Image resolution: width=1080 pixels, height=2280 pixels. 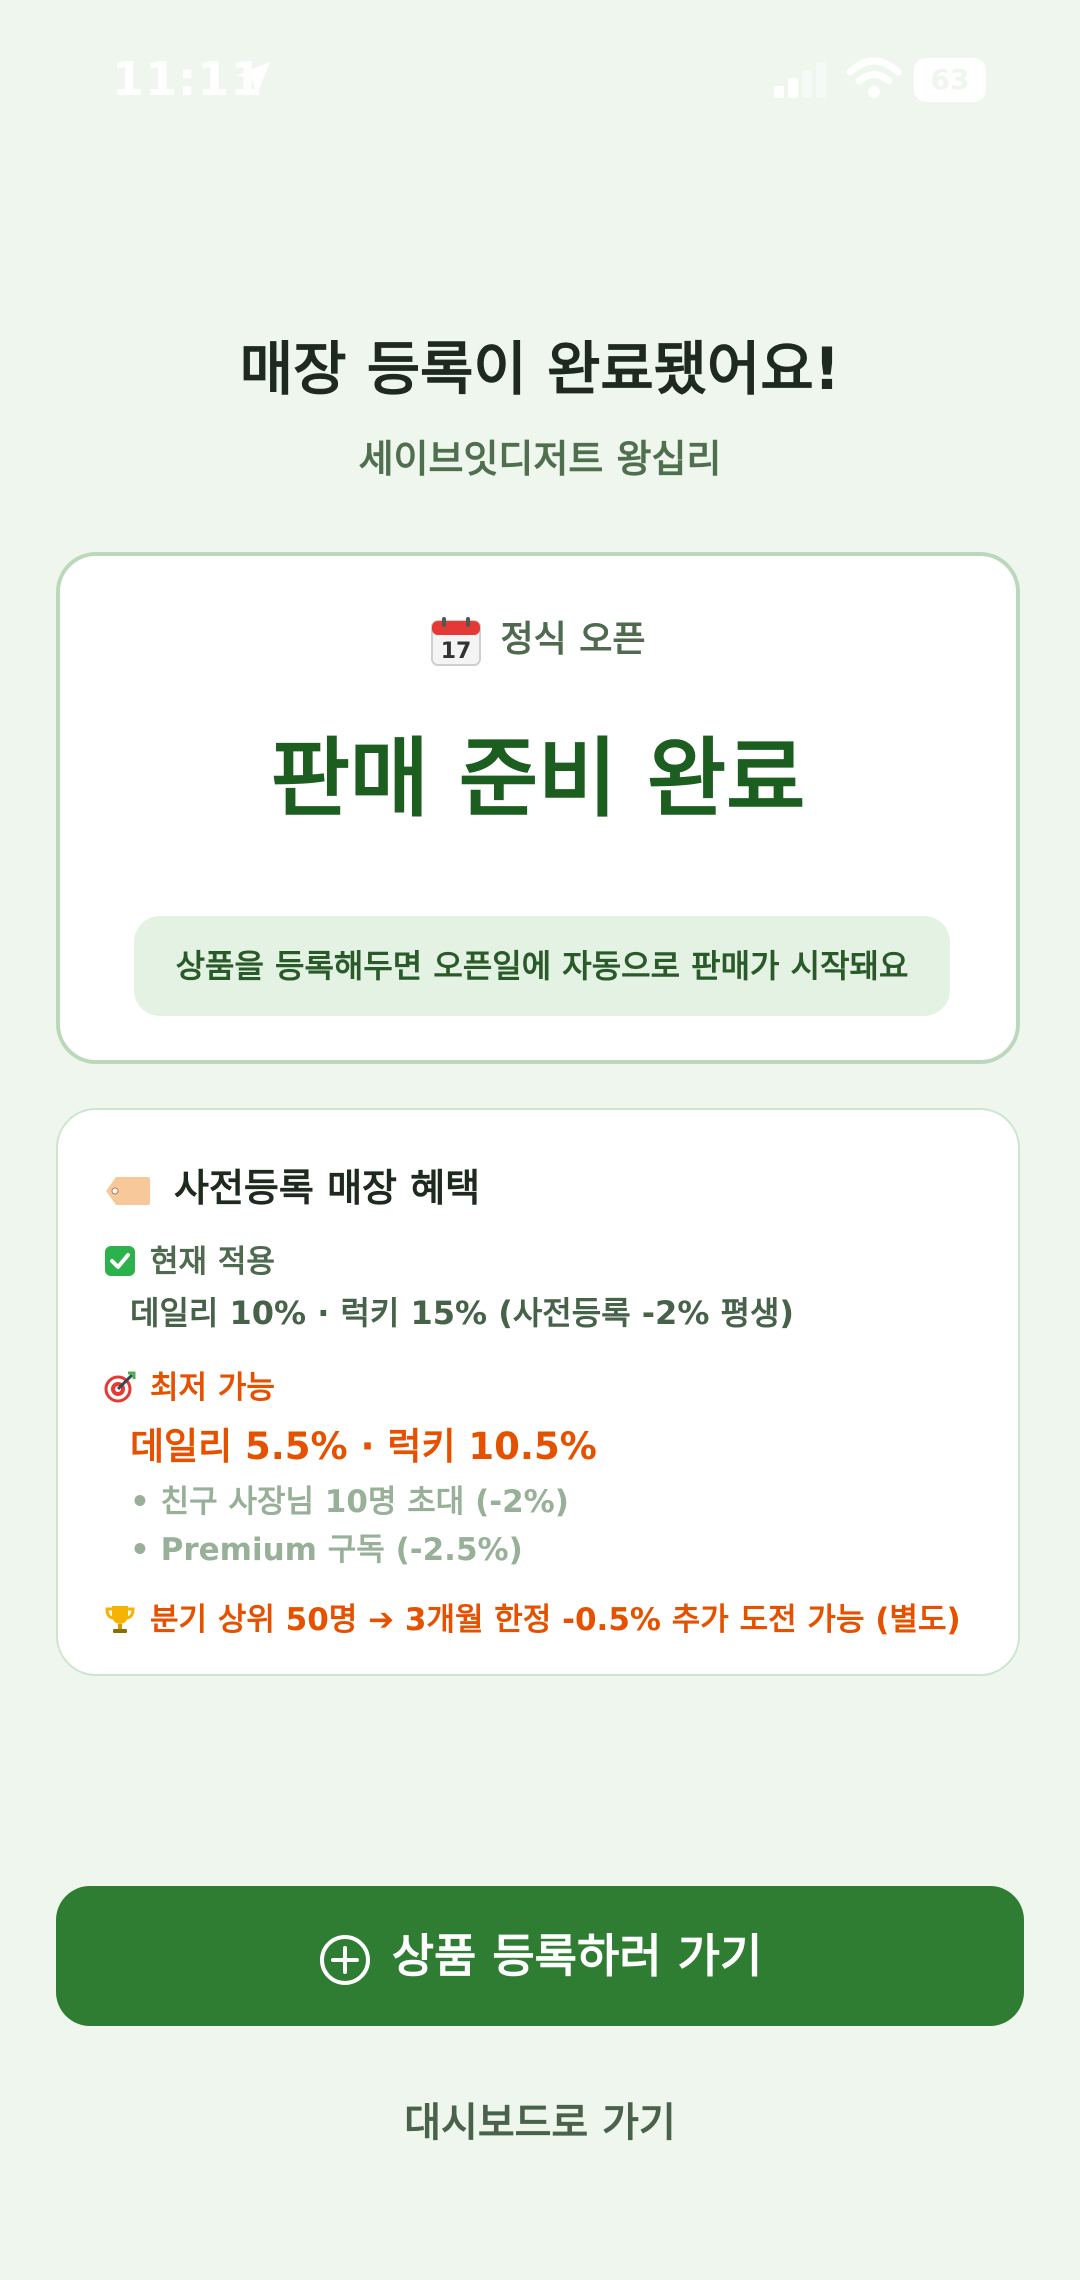 What do you see at coordinates (344, 1959) in the screenshot?
I see `plus-circle-icon` at bounding box center [344, 1959].